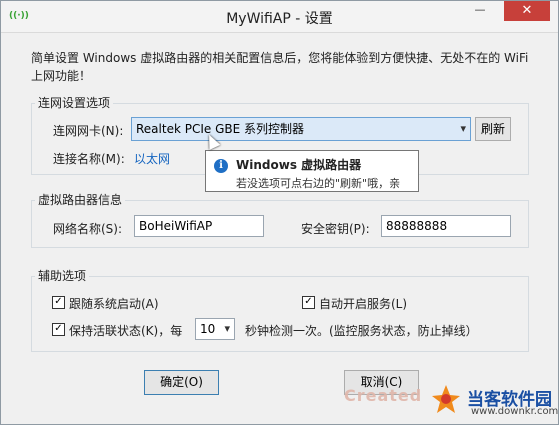 The height and width of the screenshot is (425, 559). What do you see at coordinates (125, 330) in the screenshot?
I see `keepalive-label: 保持活联状态(K)，每` at bounding box center [125, 330].